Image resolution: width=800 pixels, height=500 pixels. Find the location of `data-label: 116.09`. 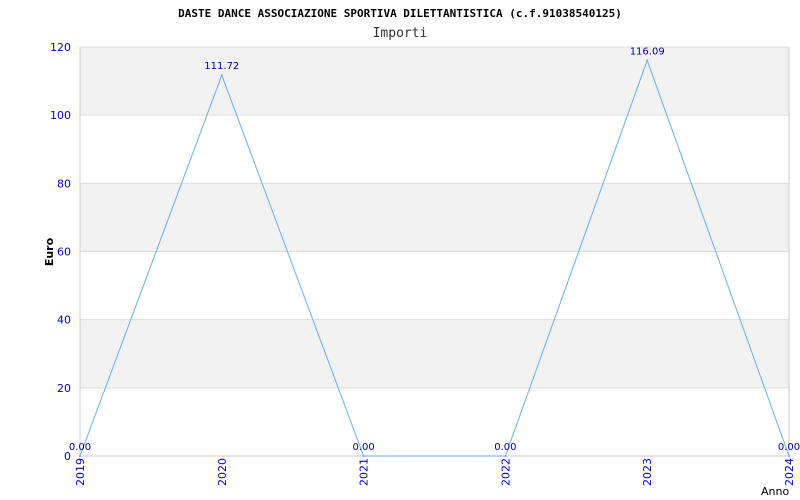

data-label: 116.09 is located at coordinates (647, 51).